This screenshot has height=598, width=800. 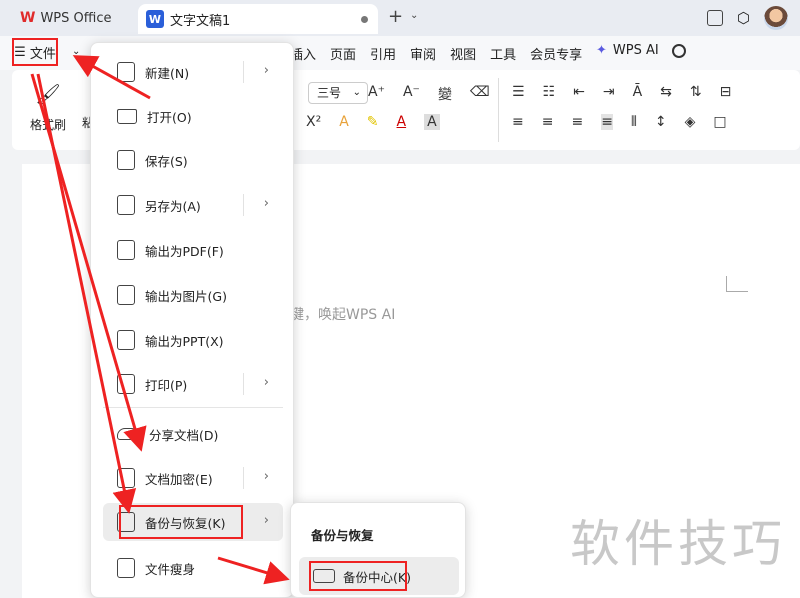 What do you see at coordinates (635, 50) in the screenshot?
I see `wps-ai-label: WPS AI` at bounding box center [635, 50].